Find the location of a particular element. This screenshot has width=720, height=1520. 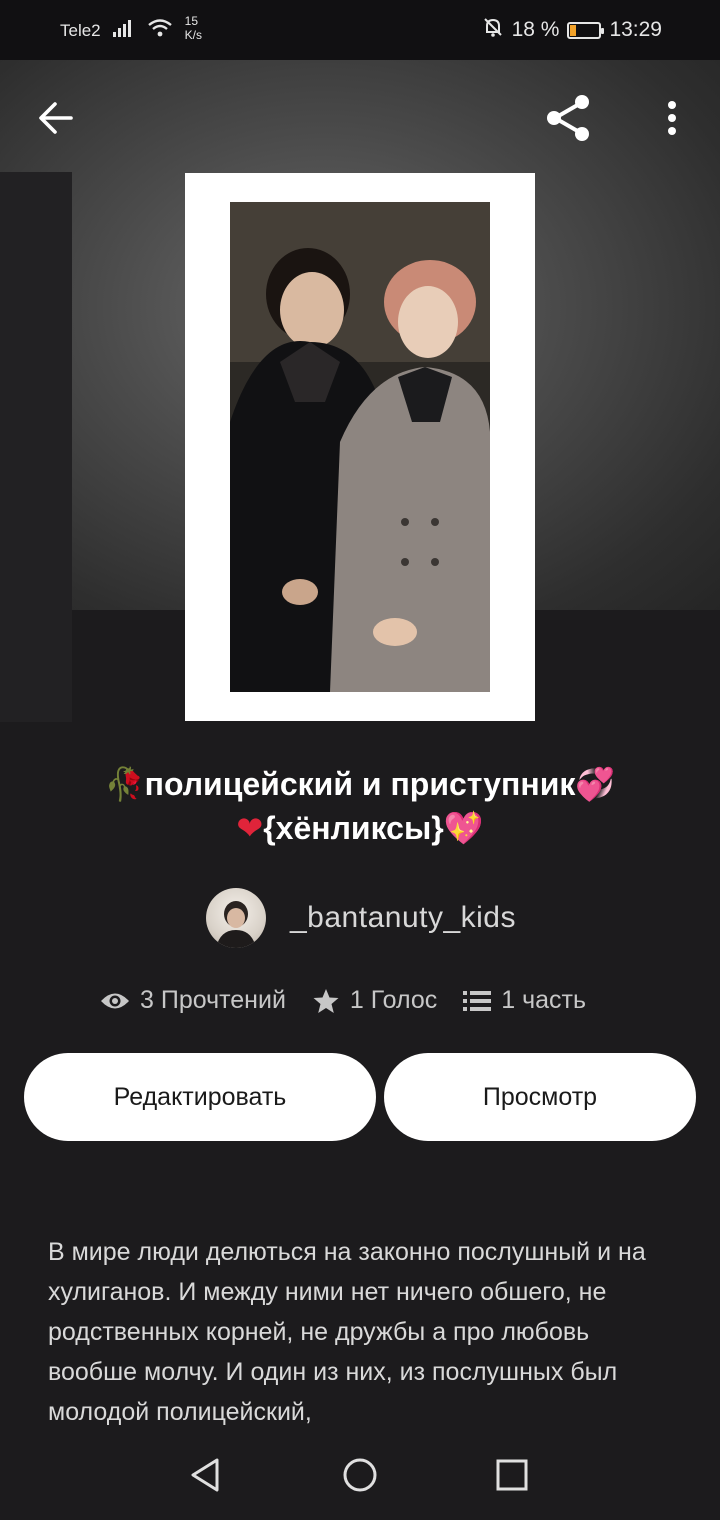

avatar is located at coordinates (236, 918).